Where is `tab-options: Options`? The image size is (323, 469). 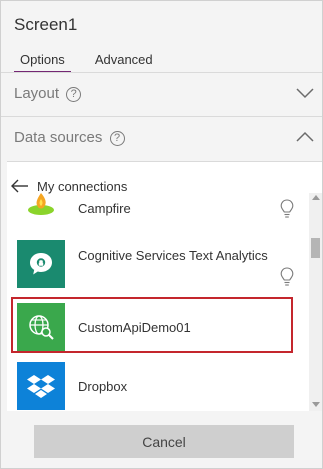
tab-options: Options is located at coordinates (42, 61).